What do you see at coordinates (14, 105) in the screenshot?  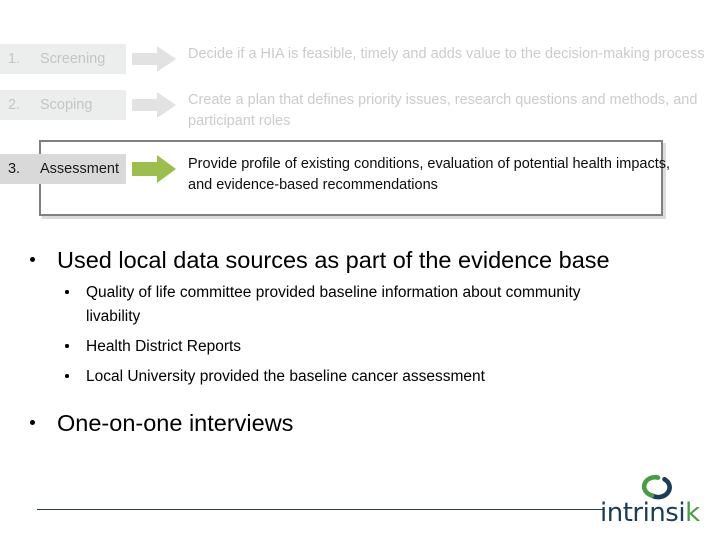 I see `step-number: 2.` at bounding box center [14, 105].